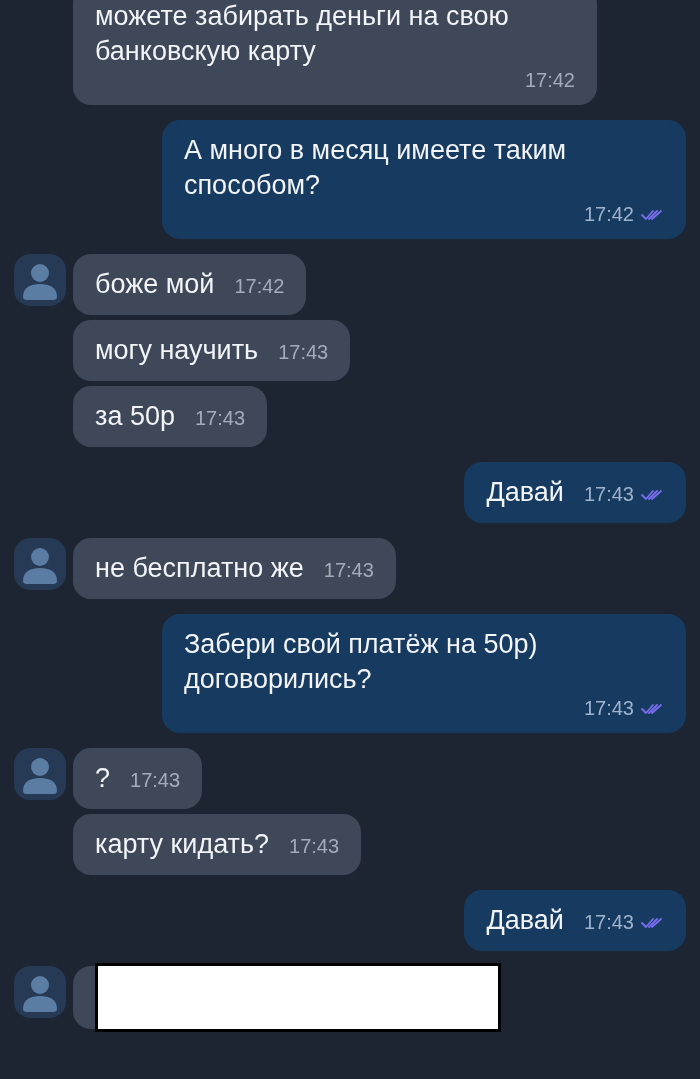 This screenshot has height=1079, width=700. I want to click on message-text: не бесплатно же, so click(199, 568).